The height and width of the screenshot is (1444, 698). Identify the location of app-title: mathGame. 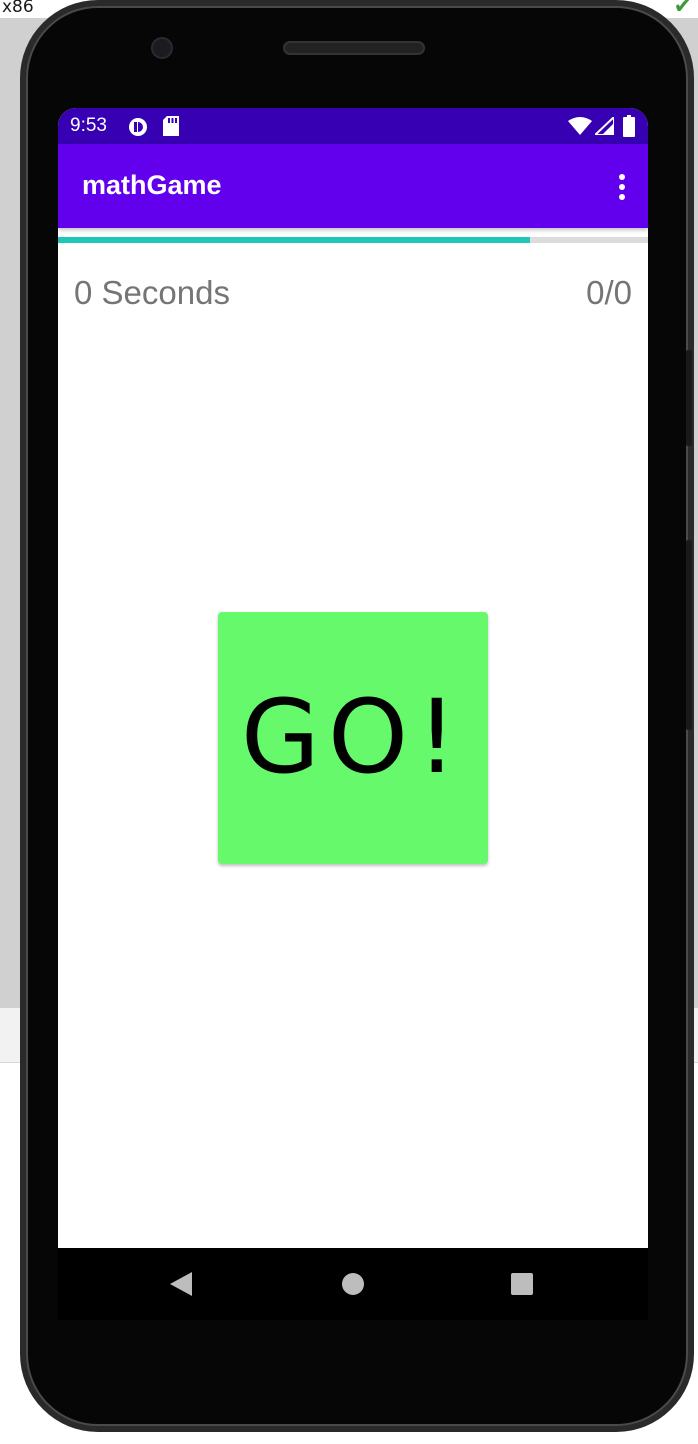
(152, 185).